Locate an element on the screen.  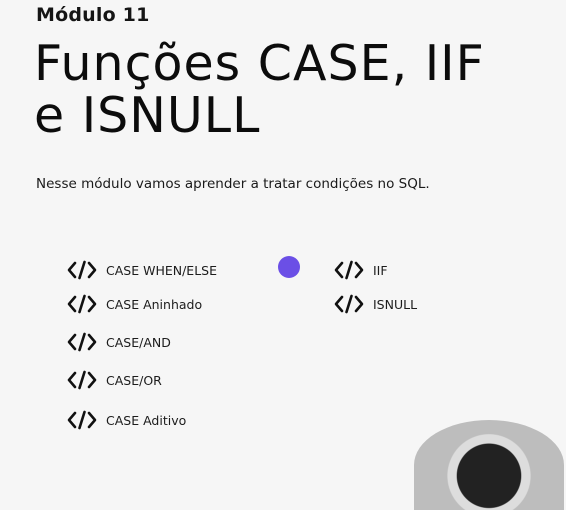
topic-label: CASE WHEN/ELSE is located at coordinates (161, 270).